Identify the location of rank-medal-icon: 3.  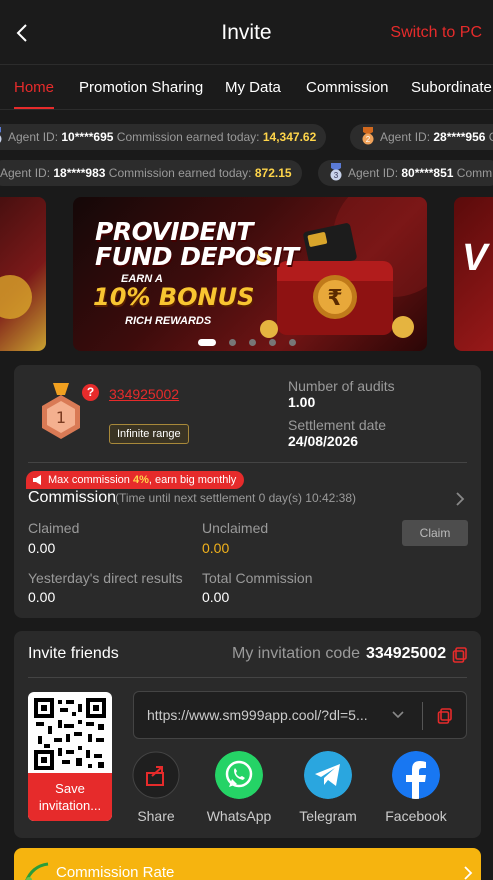
(336, 172).